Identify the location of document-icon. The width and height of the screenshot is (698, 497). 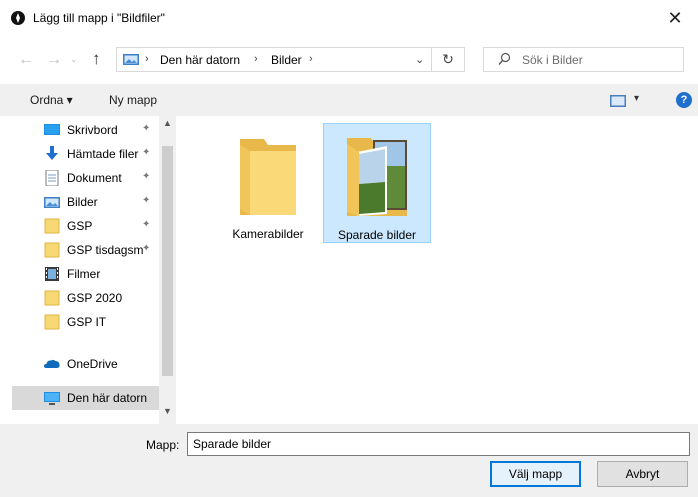
(52, 178).